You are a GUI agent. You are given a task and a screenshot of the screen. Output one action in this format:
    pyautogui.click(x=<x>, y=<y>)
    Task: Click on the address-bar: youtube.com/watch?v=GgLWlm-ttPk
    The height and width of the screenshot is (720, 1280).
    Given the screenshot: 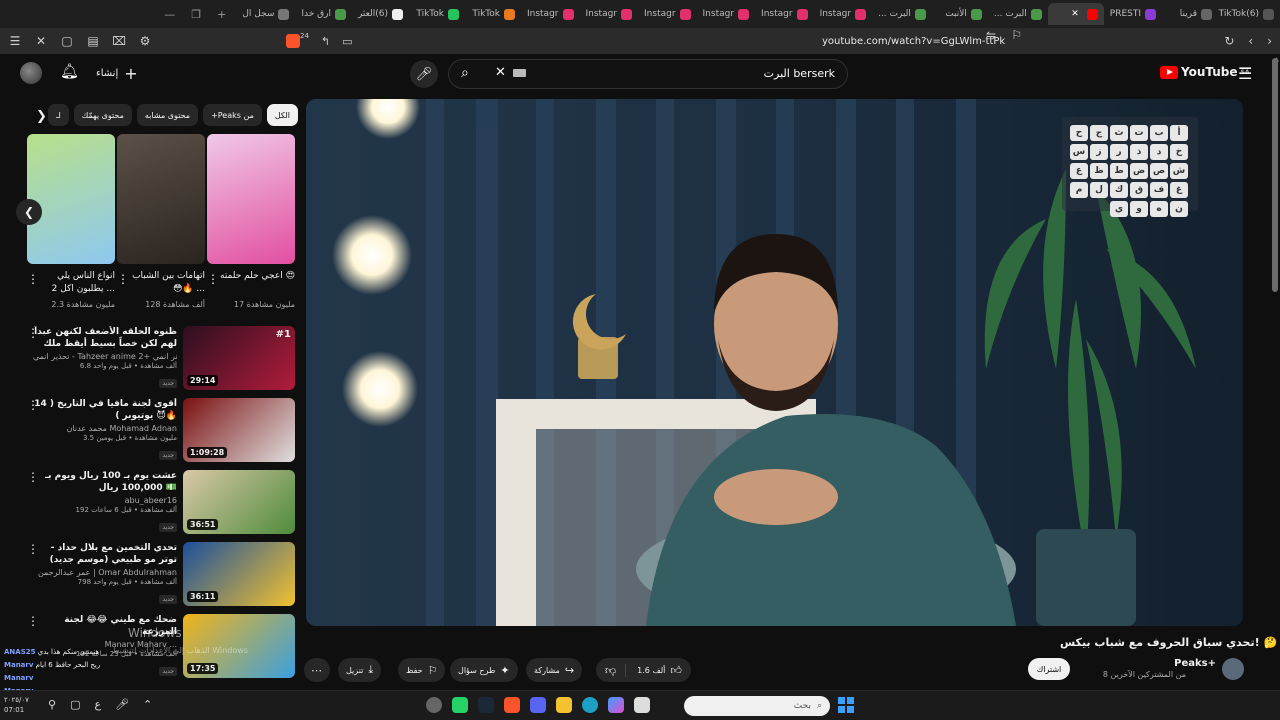 What is the action you would take?
    pyautogui.click(x=913, y=41)
    